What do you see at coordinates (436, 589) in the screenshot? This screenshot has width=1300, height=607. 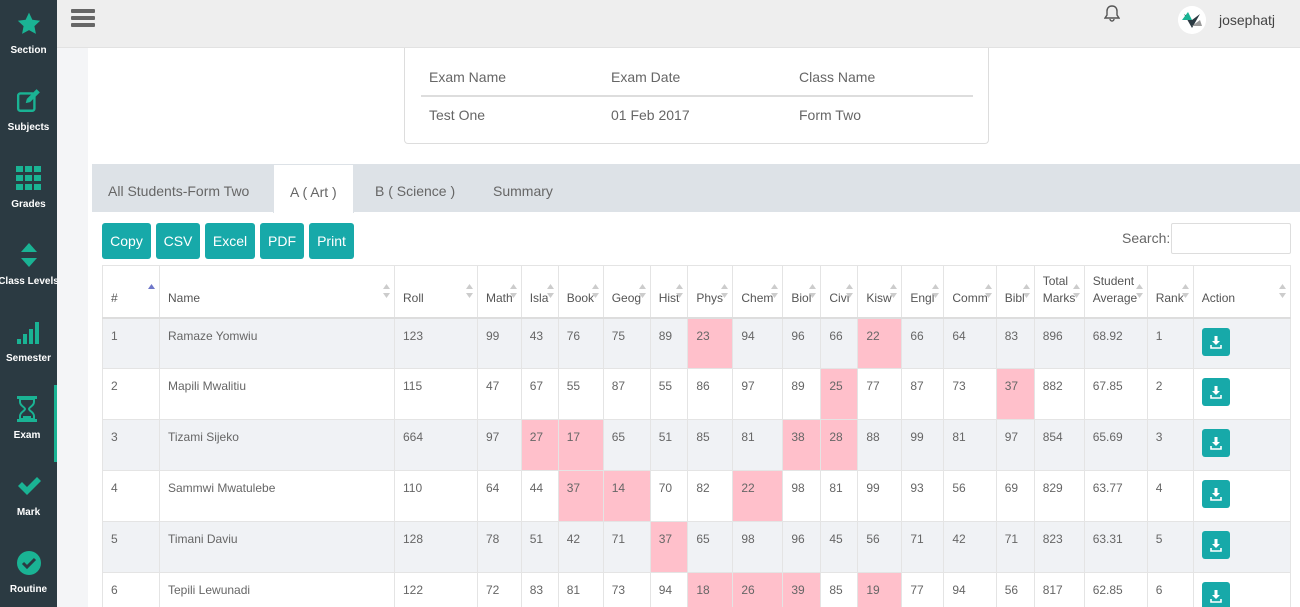 I see `roll-cell: 122` at bounding box center [436, 589].